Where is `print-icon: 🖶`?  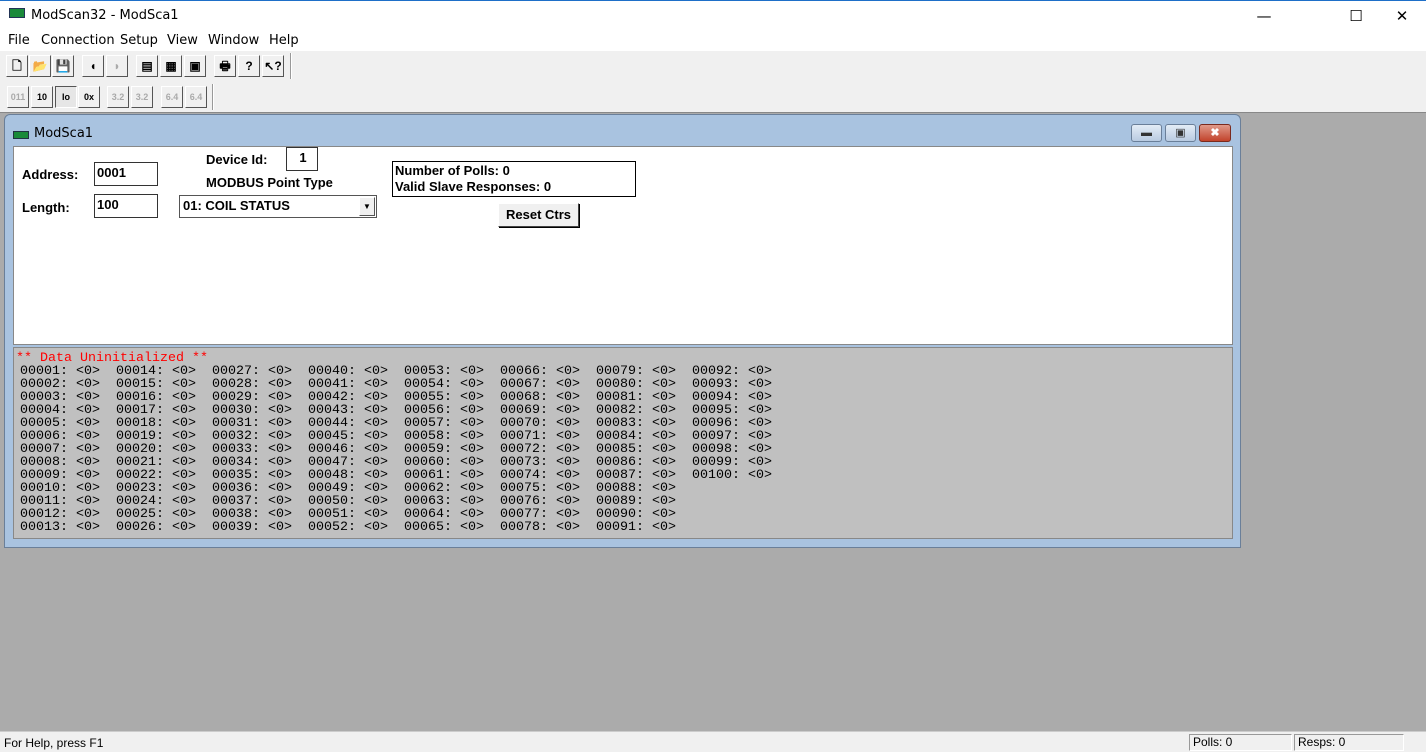 print-icon: 🖶 is located at coordinates (225, 66).